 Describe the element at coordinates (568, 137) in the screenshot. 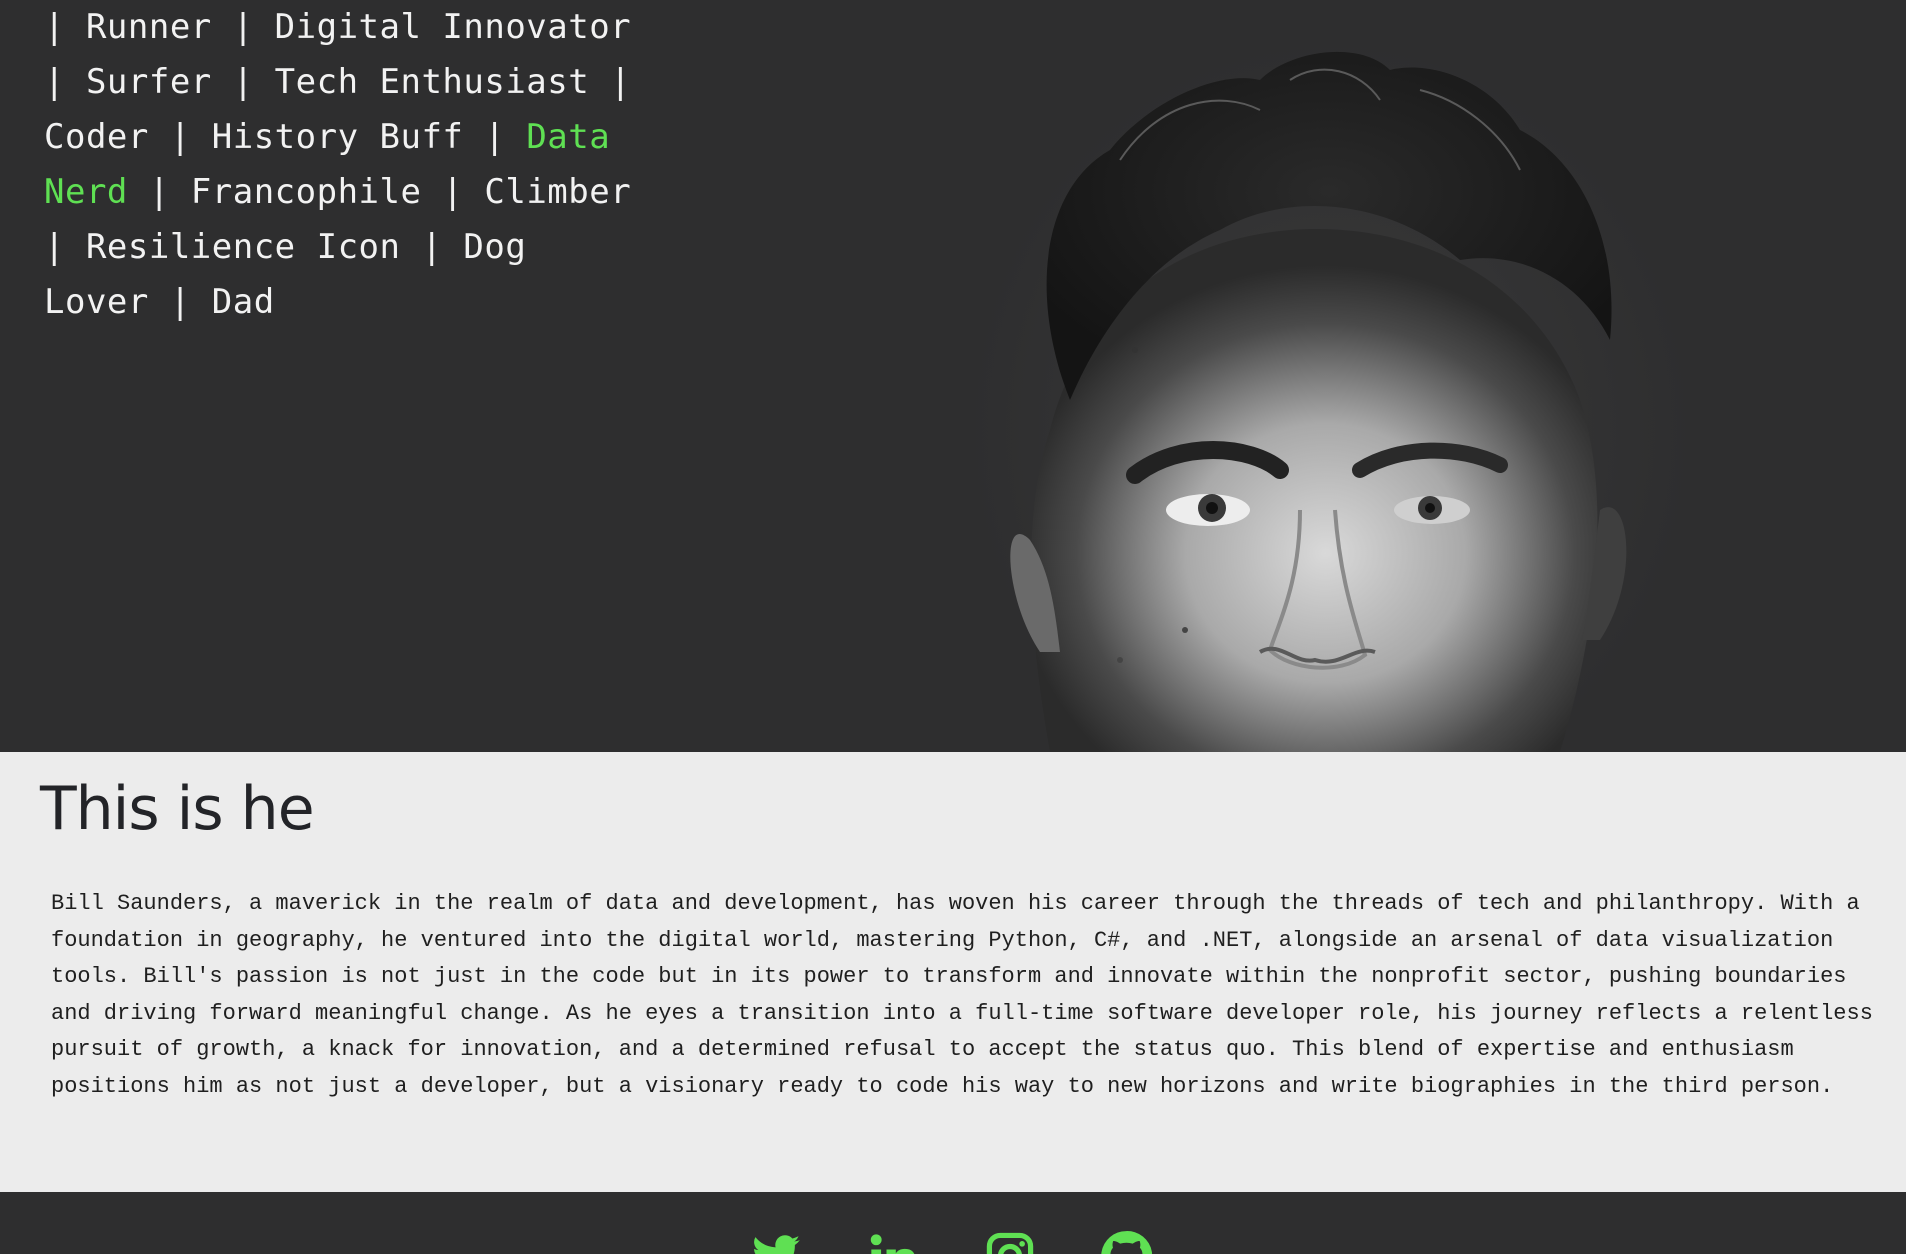

I see `tagline-highlight: Data` at that location.